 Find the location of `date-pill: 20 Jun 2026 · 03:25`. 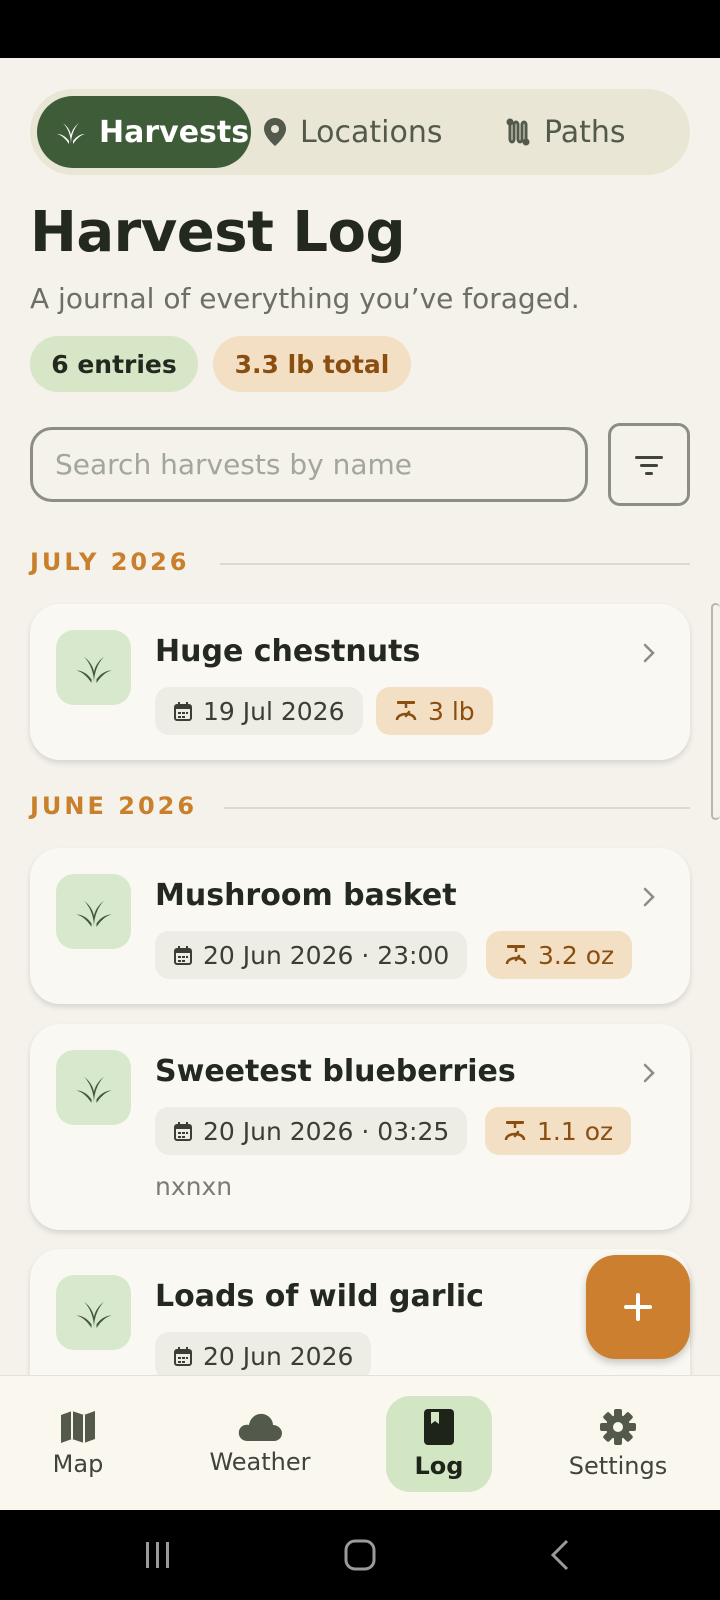

date-pill: 20 Jun 2026 · 03:25 is located at coordinates (311, 1131).